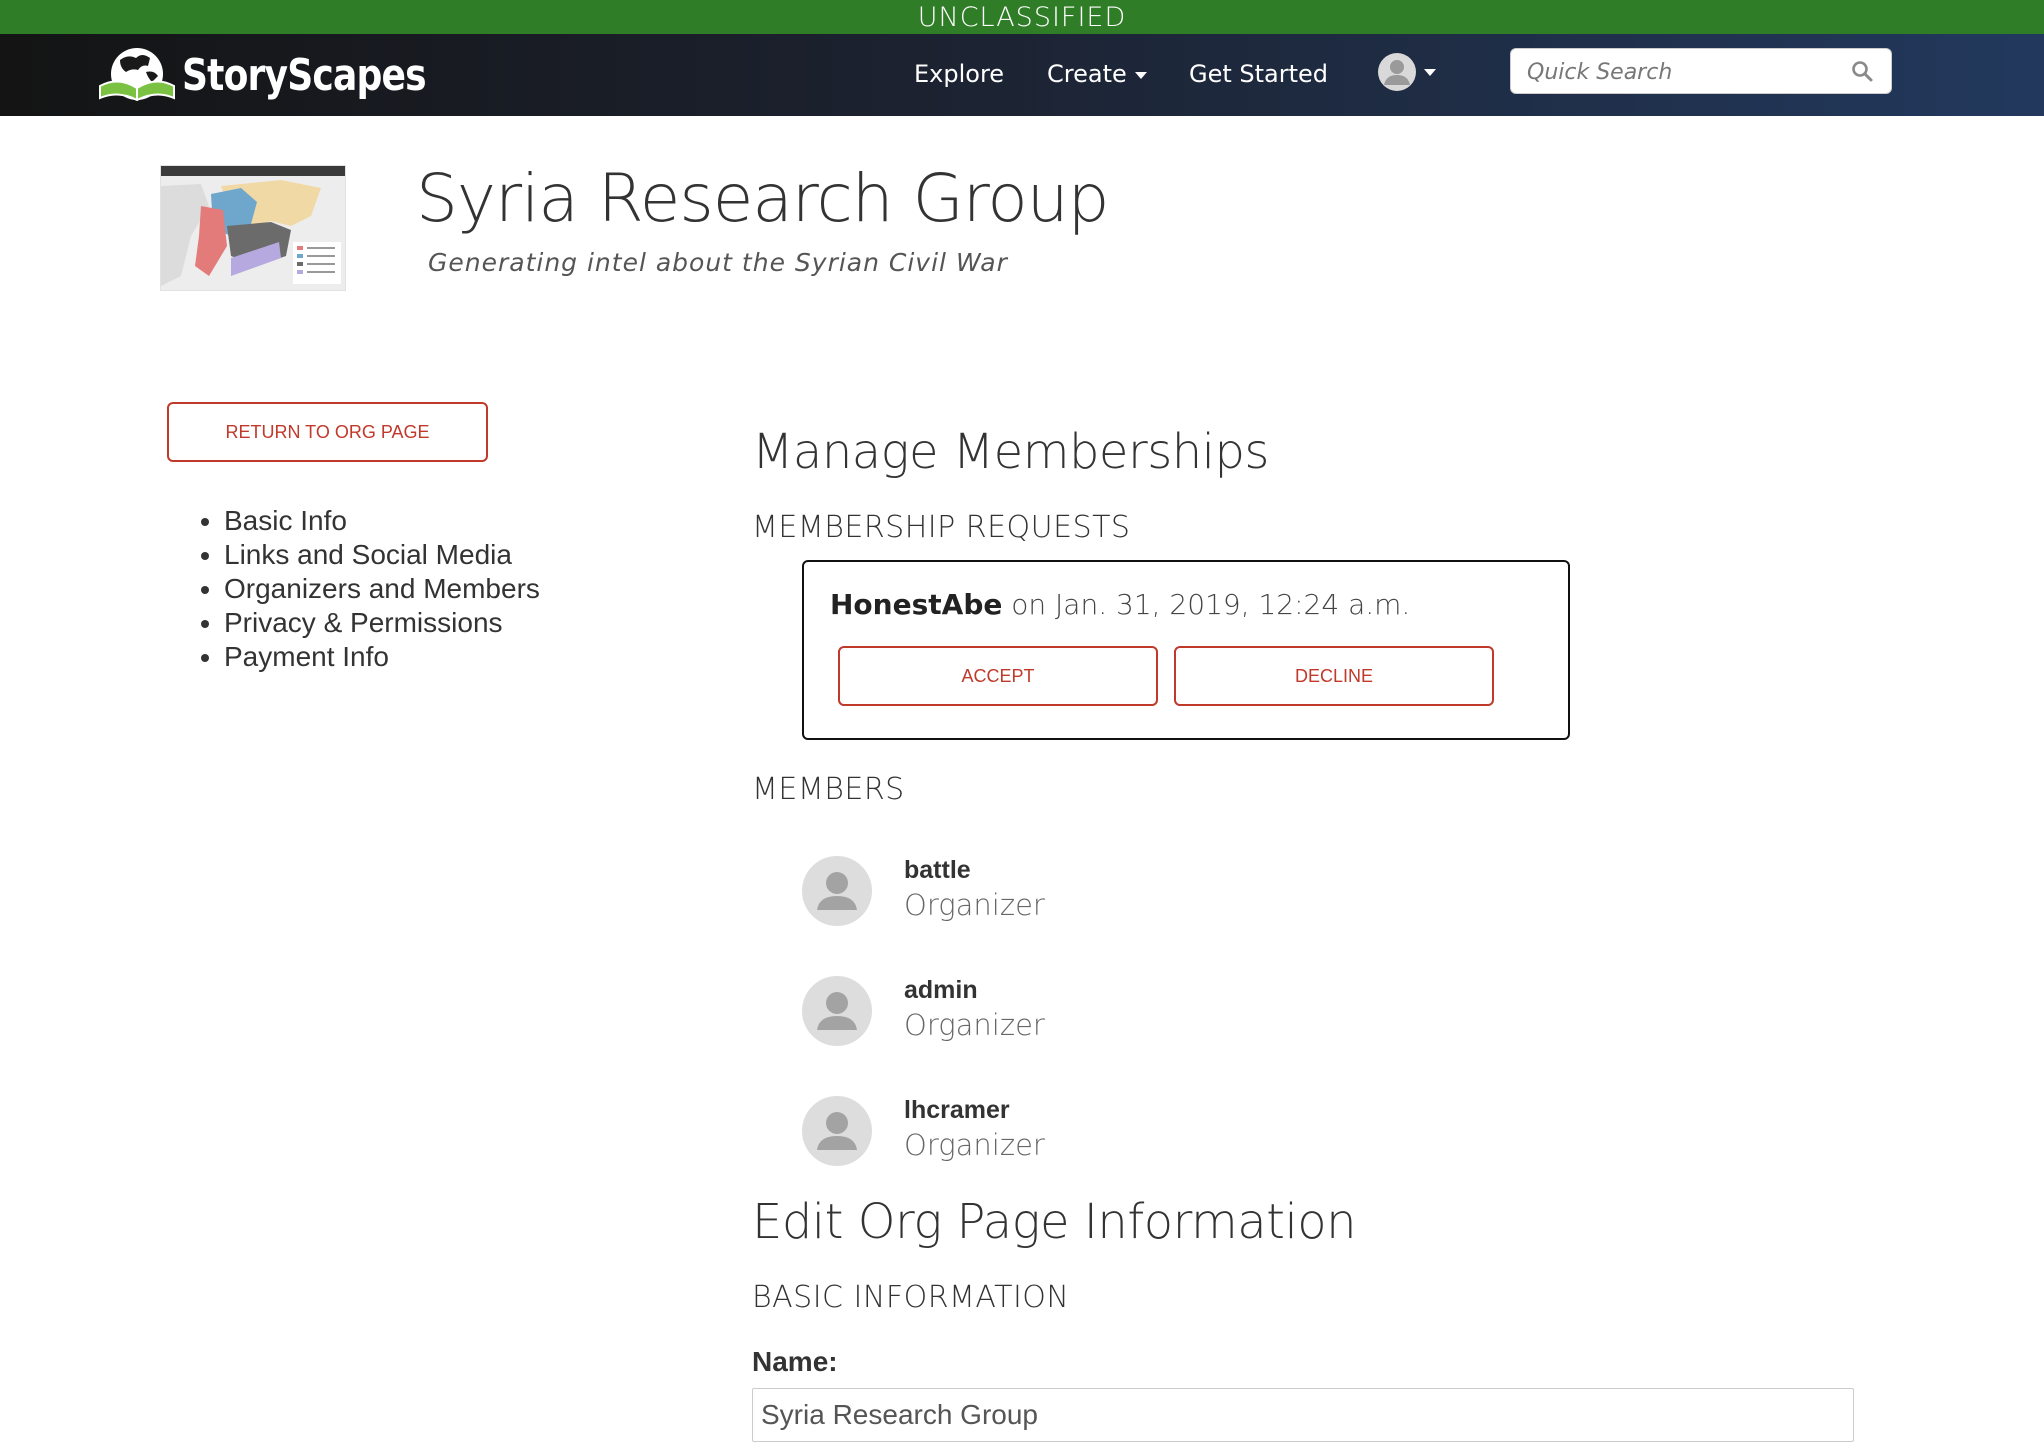 The height and width of the screenshot is (1456, 2044). Describe the element at coordinates (941, 990) in the screenshot. I see `member-name: admin` at that location.